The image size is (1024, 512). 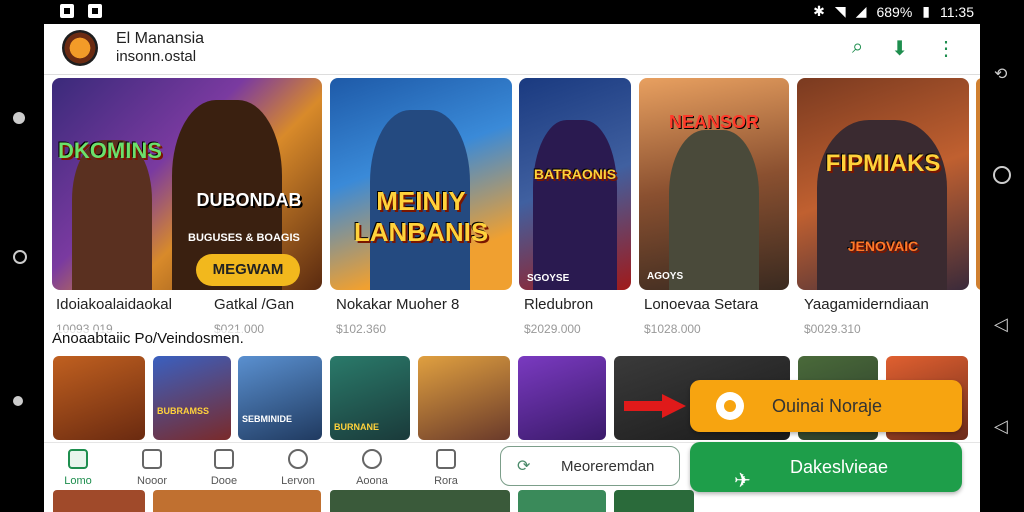 I want to click on nav-settings-icon, so click(x=18, y=401).